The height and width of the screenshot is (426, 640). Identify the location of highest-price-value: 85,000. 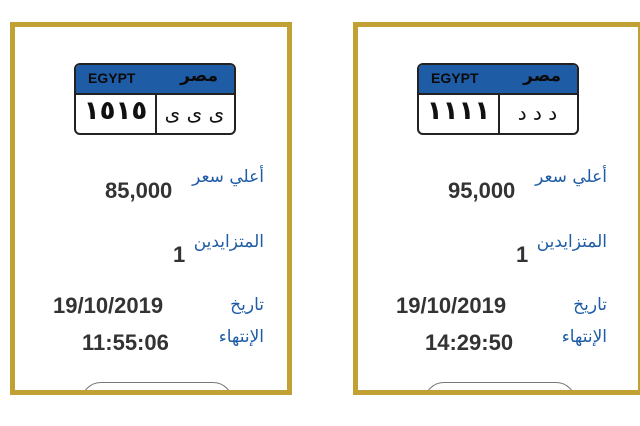
(139, 190).